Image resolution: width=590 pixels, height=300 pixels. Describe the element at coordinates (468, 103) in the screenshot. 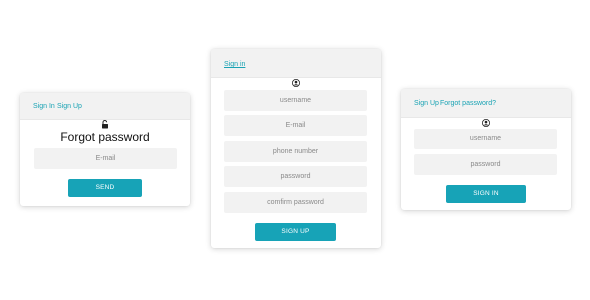

I see `forgot-password-link: Forgot password?` at that location.